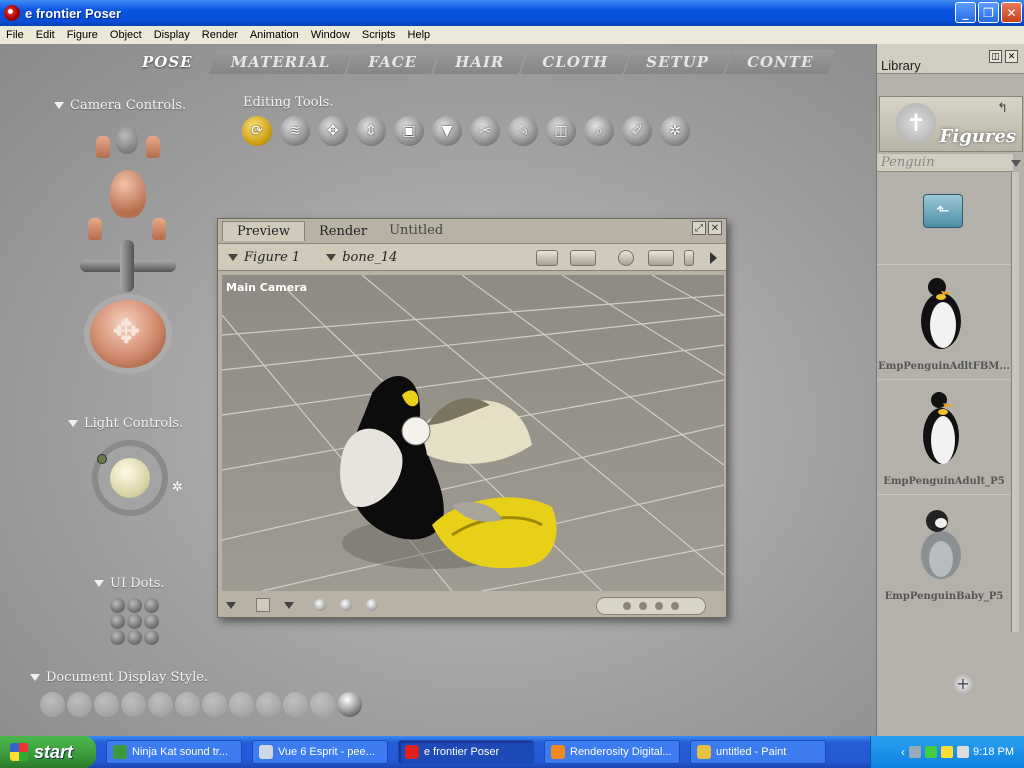 The image size is (1024, 768). I want to click on move-camera-icon, so click(661, 258).